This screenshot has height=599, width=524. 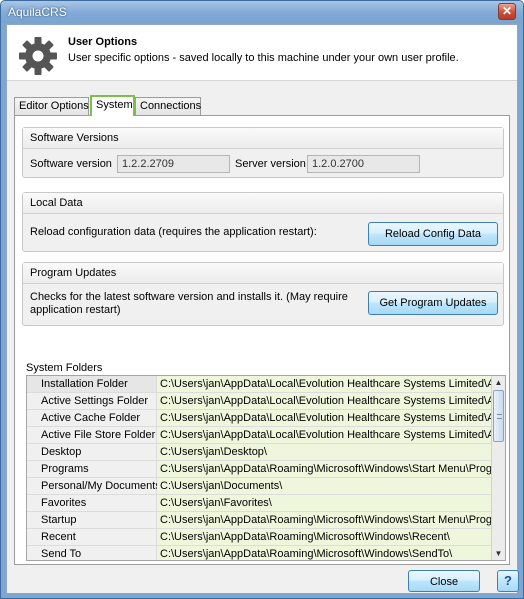 What do you see at coordinates (263, 203) in the screenshot?
I see `local-data-title: Local Data` at bounding box center [263, 203].